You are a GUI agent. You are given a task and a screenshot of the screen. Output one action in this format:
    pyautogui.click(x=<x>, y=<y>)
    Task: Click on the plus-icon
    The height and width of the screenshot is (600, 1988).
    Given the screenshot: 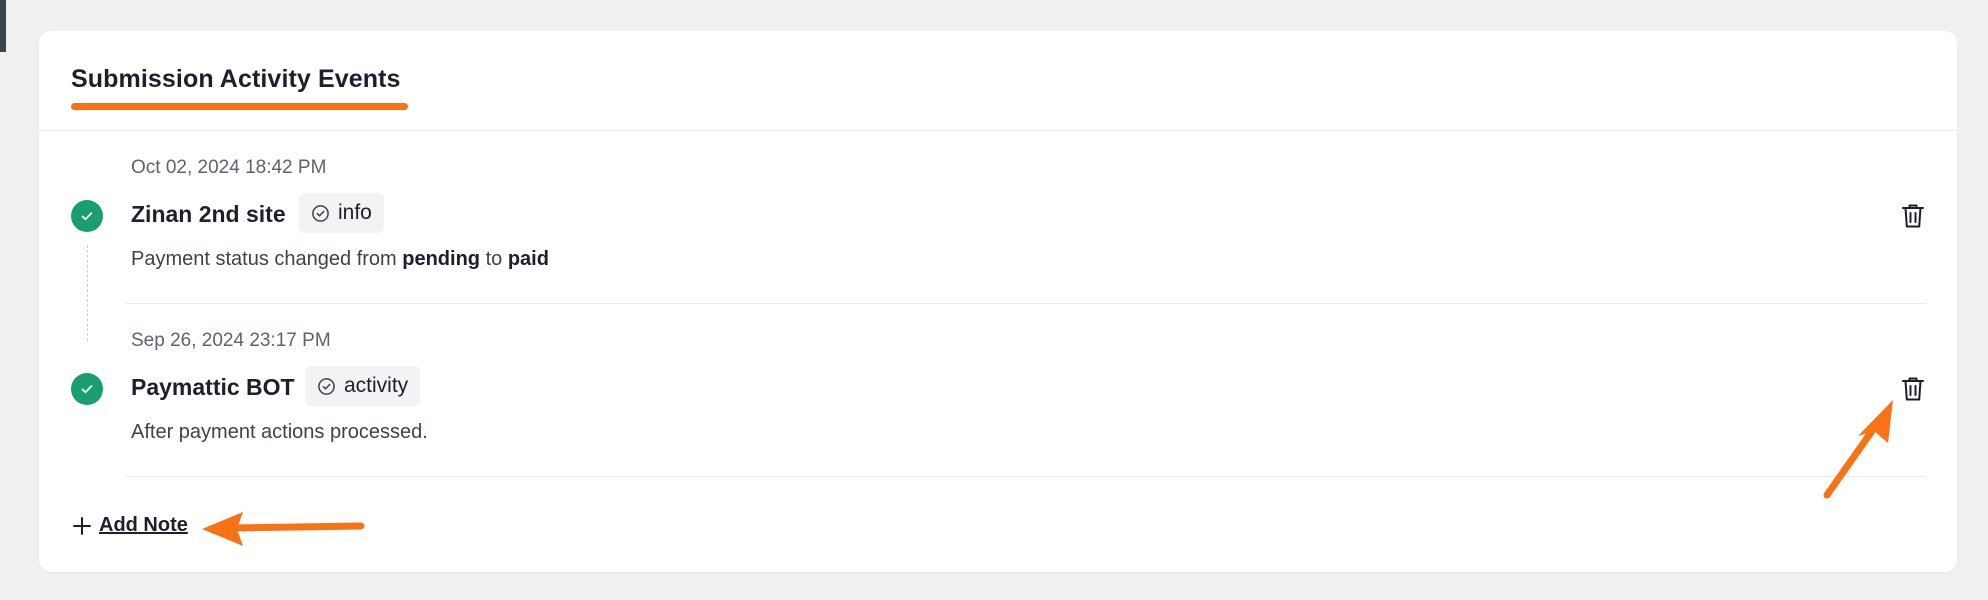 What is the action you would take?
    pyautogui.click(x=82, y=525)
    